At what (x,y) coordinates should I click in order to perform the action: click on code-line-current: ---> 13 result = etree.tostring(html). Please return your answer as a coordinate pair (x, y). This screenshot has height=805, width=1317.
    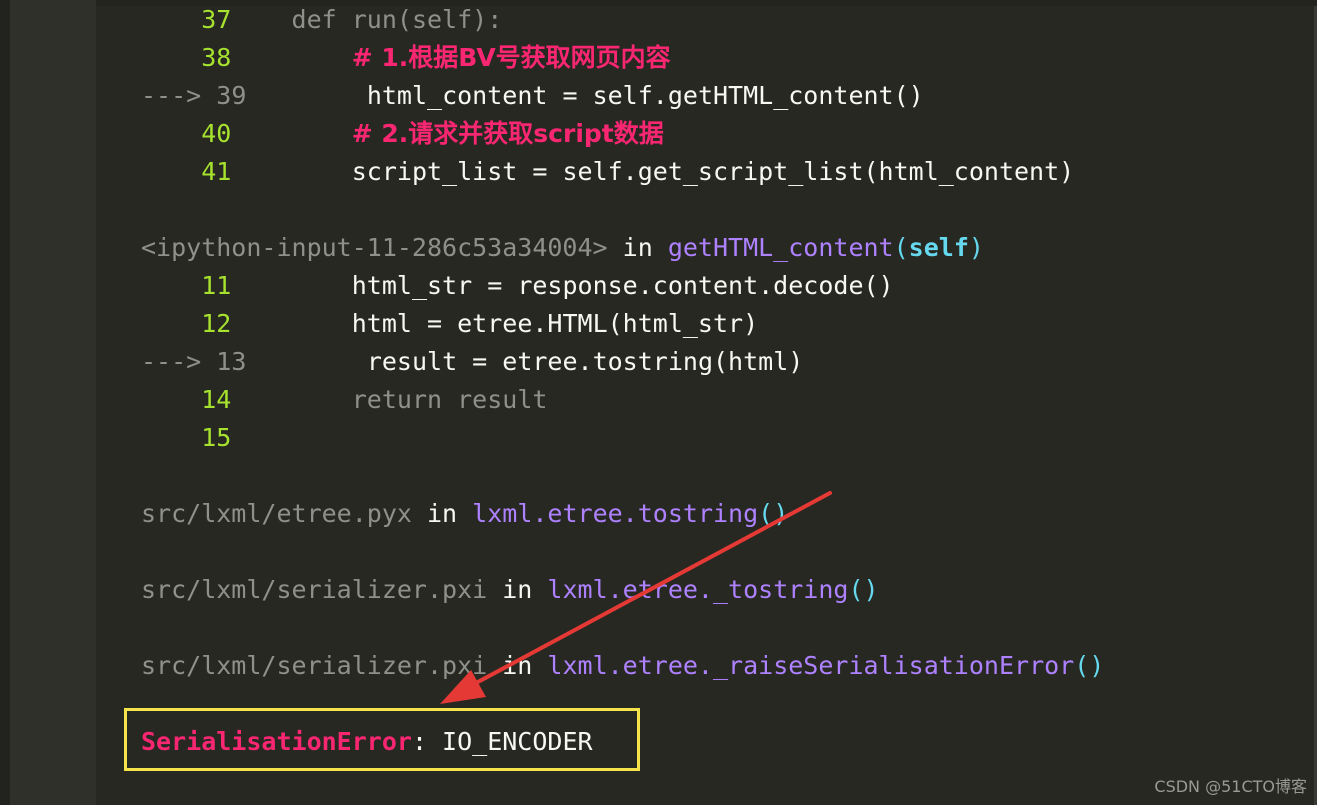
    Looking at the image, I should click on (472, 362).